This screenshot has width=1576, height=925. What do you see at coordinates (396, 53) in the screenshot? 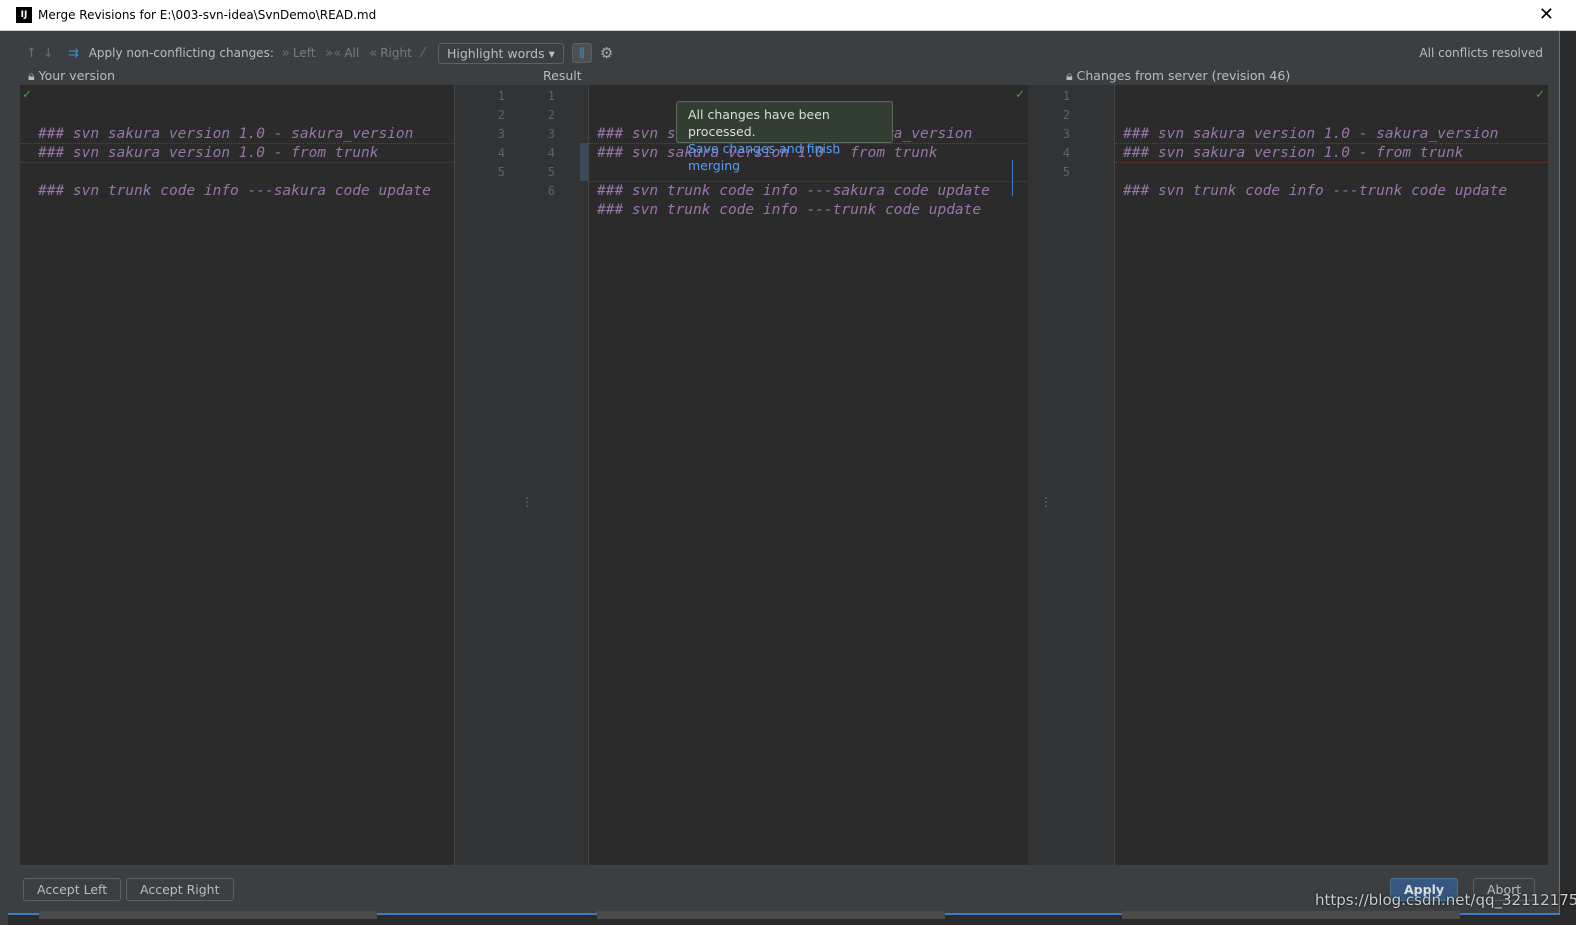
I see `apply-right-button: Right` at bounding box center [396, 53].